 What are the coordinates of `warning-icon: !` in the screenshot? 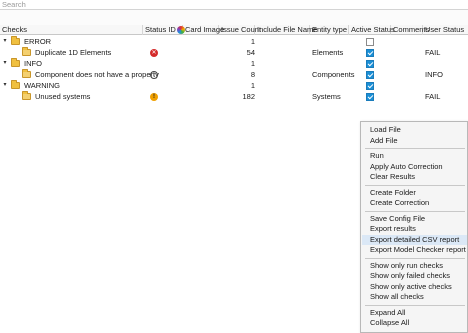 It's located at (154, 97).